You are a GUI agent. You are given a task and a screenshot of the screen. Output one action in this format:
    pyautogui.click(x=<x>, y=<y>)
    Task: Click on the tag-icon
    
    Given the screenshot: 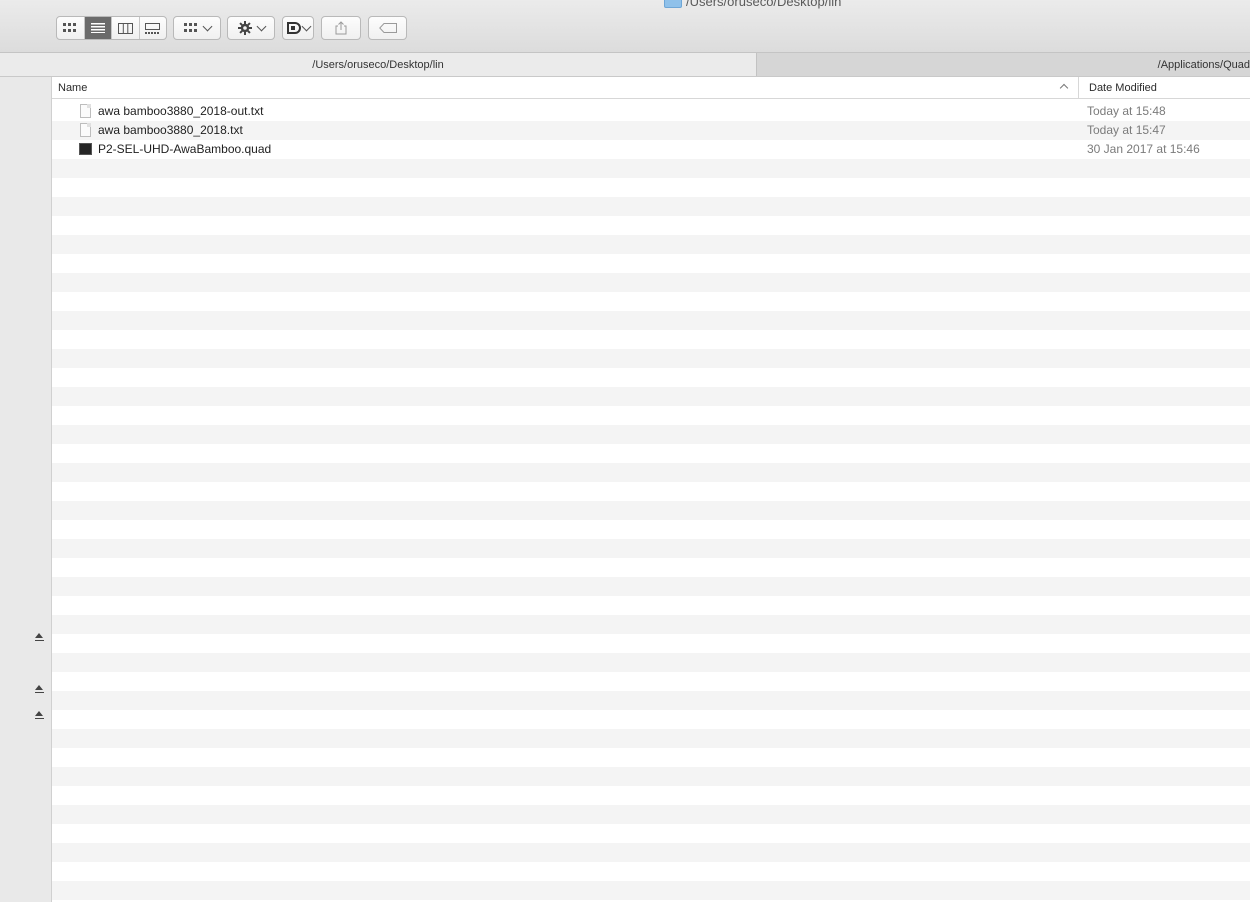 What is the action you would take?
    pyautogui.click(x=387, y=28)
    